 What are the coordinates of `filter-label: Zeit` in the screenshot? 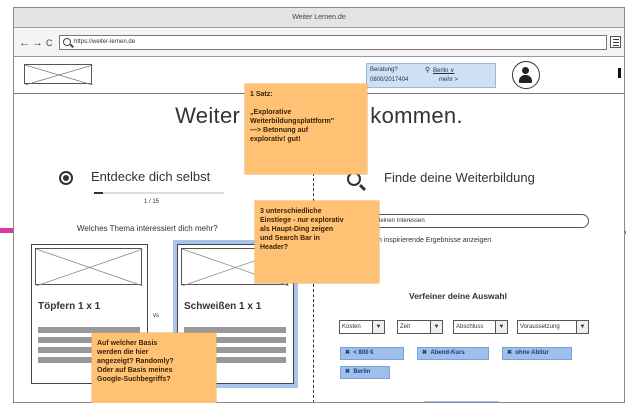 It's located at (405, 327).